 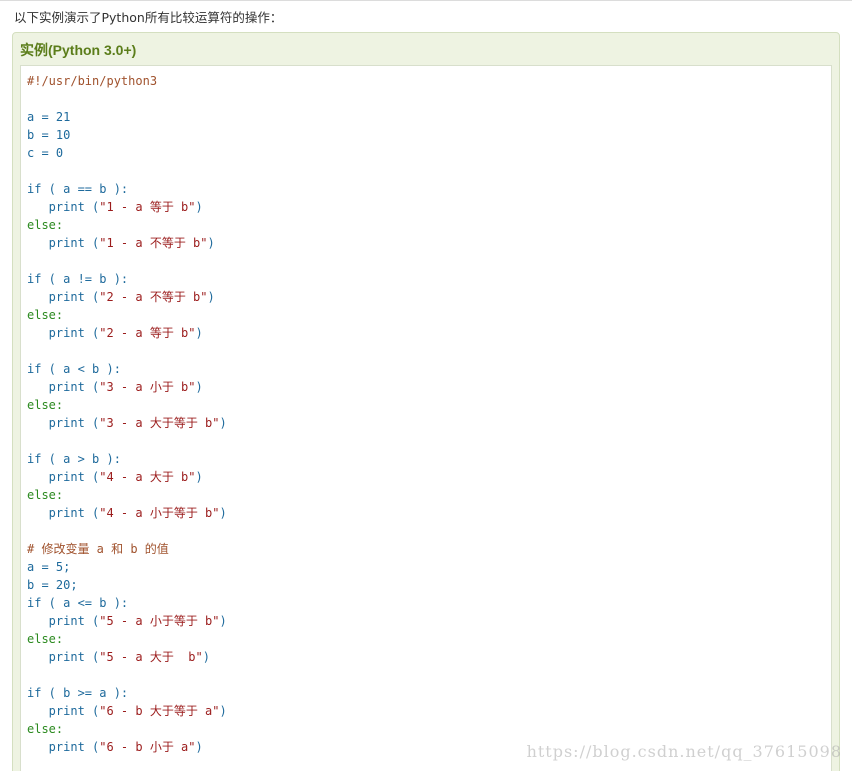 What do you see at coordinates (127, 117) in the screenshot?
I see `code-line: a = 21` at bounding box center [127, 117].